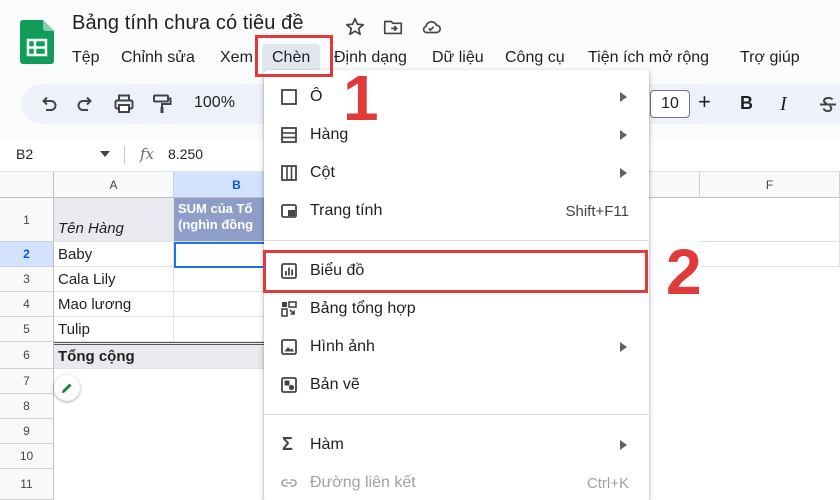 The image size is (840, 500). I want to click on image-icon, so click(289, 347).